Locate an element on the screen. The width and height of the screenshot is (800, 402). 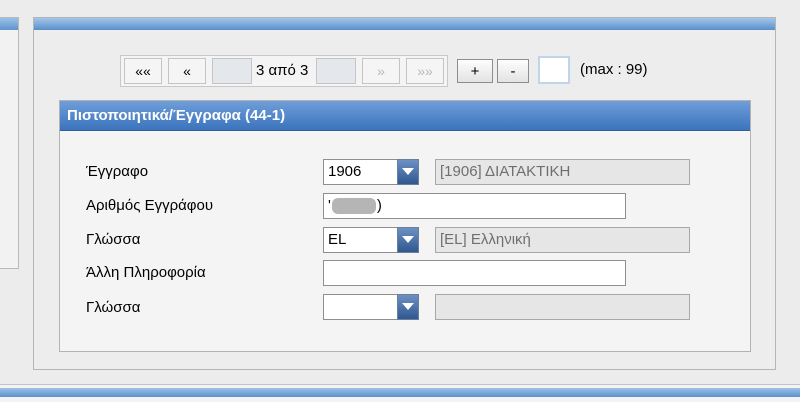
language2-dropdown-button is located at coordinates (408, 307).